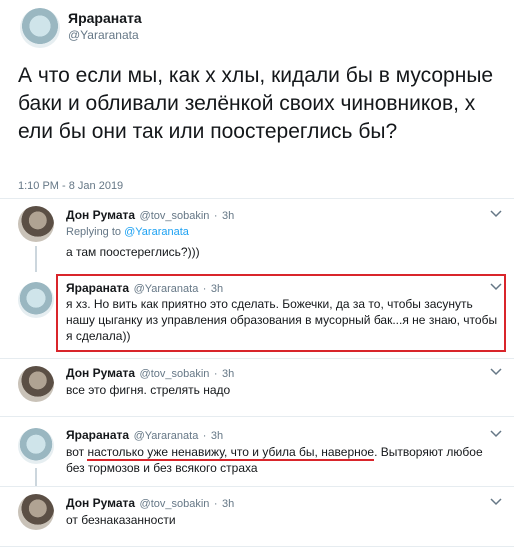  I want to click on replying-to: Replying to @Yararanata, so click(127, 232).